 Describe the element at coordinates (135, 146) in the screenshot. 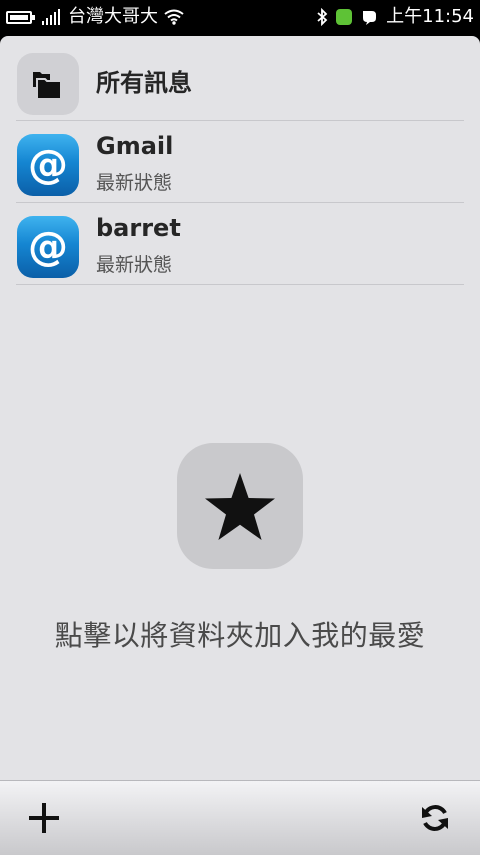

I see `account-name: Gmail` at that location.